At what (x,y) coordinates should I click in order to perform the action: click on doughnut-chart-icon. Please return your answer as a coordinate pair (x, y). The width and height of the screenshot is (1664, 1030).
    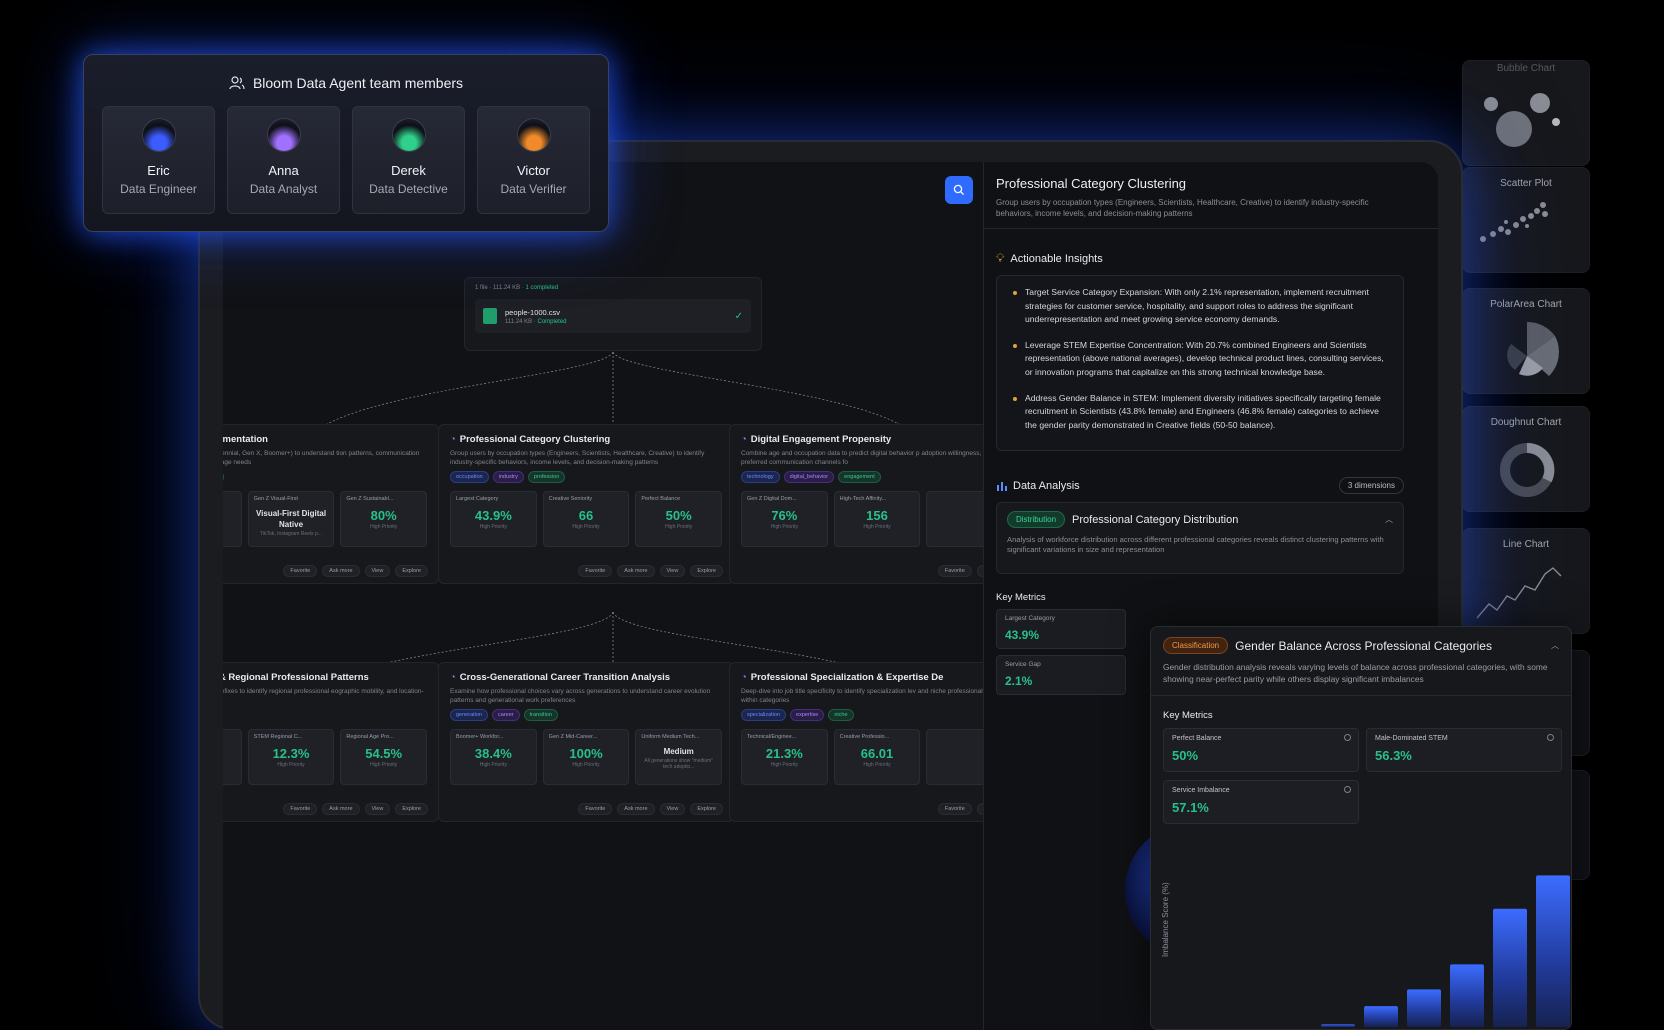
    Looking at the image, I should click on (1527, 469).